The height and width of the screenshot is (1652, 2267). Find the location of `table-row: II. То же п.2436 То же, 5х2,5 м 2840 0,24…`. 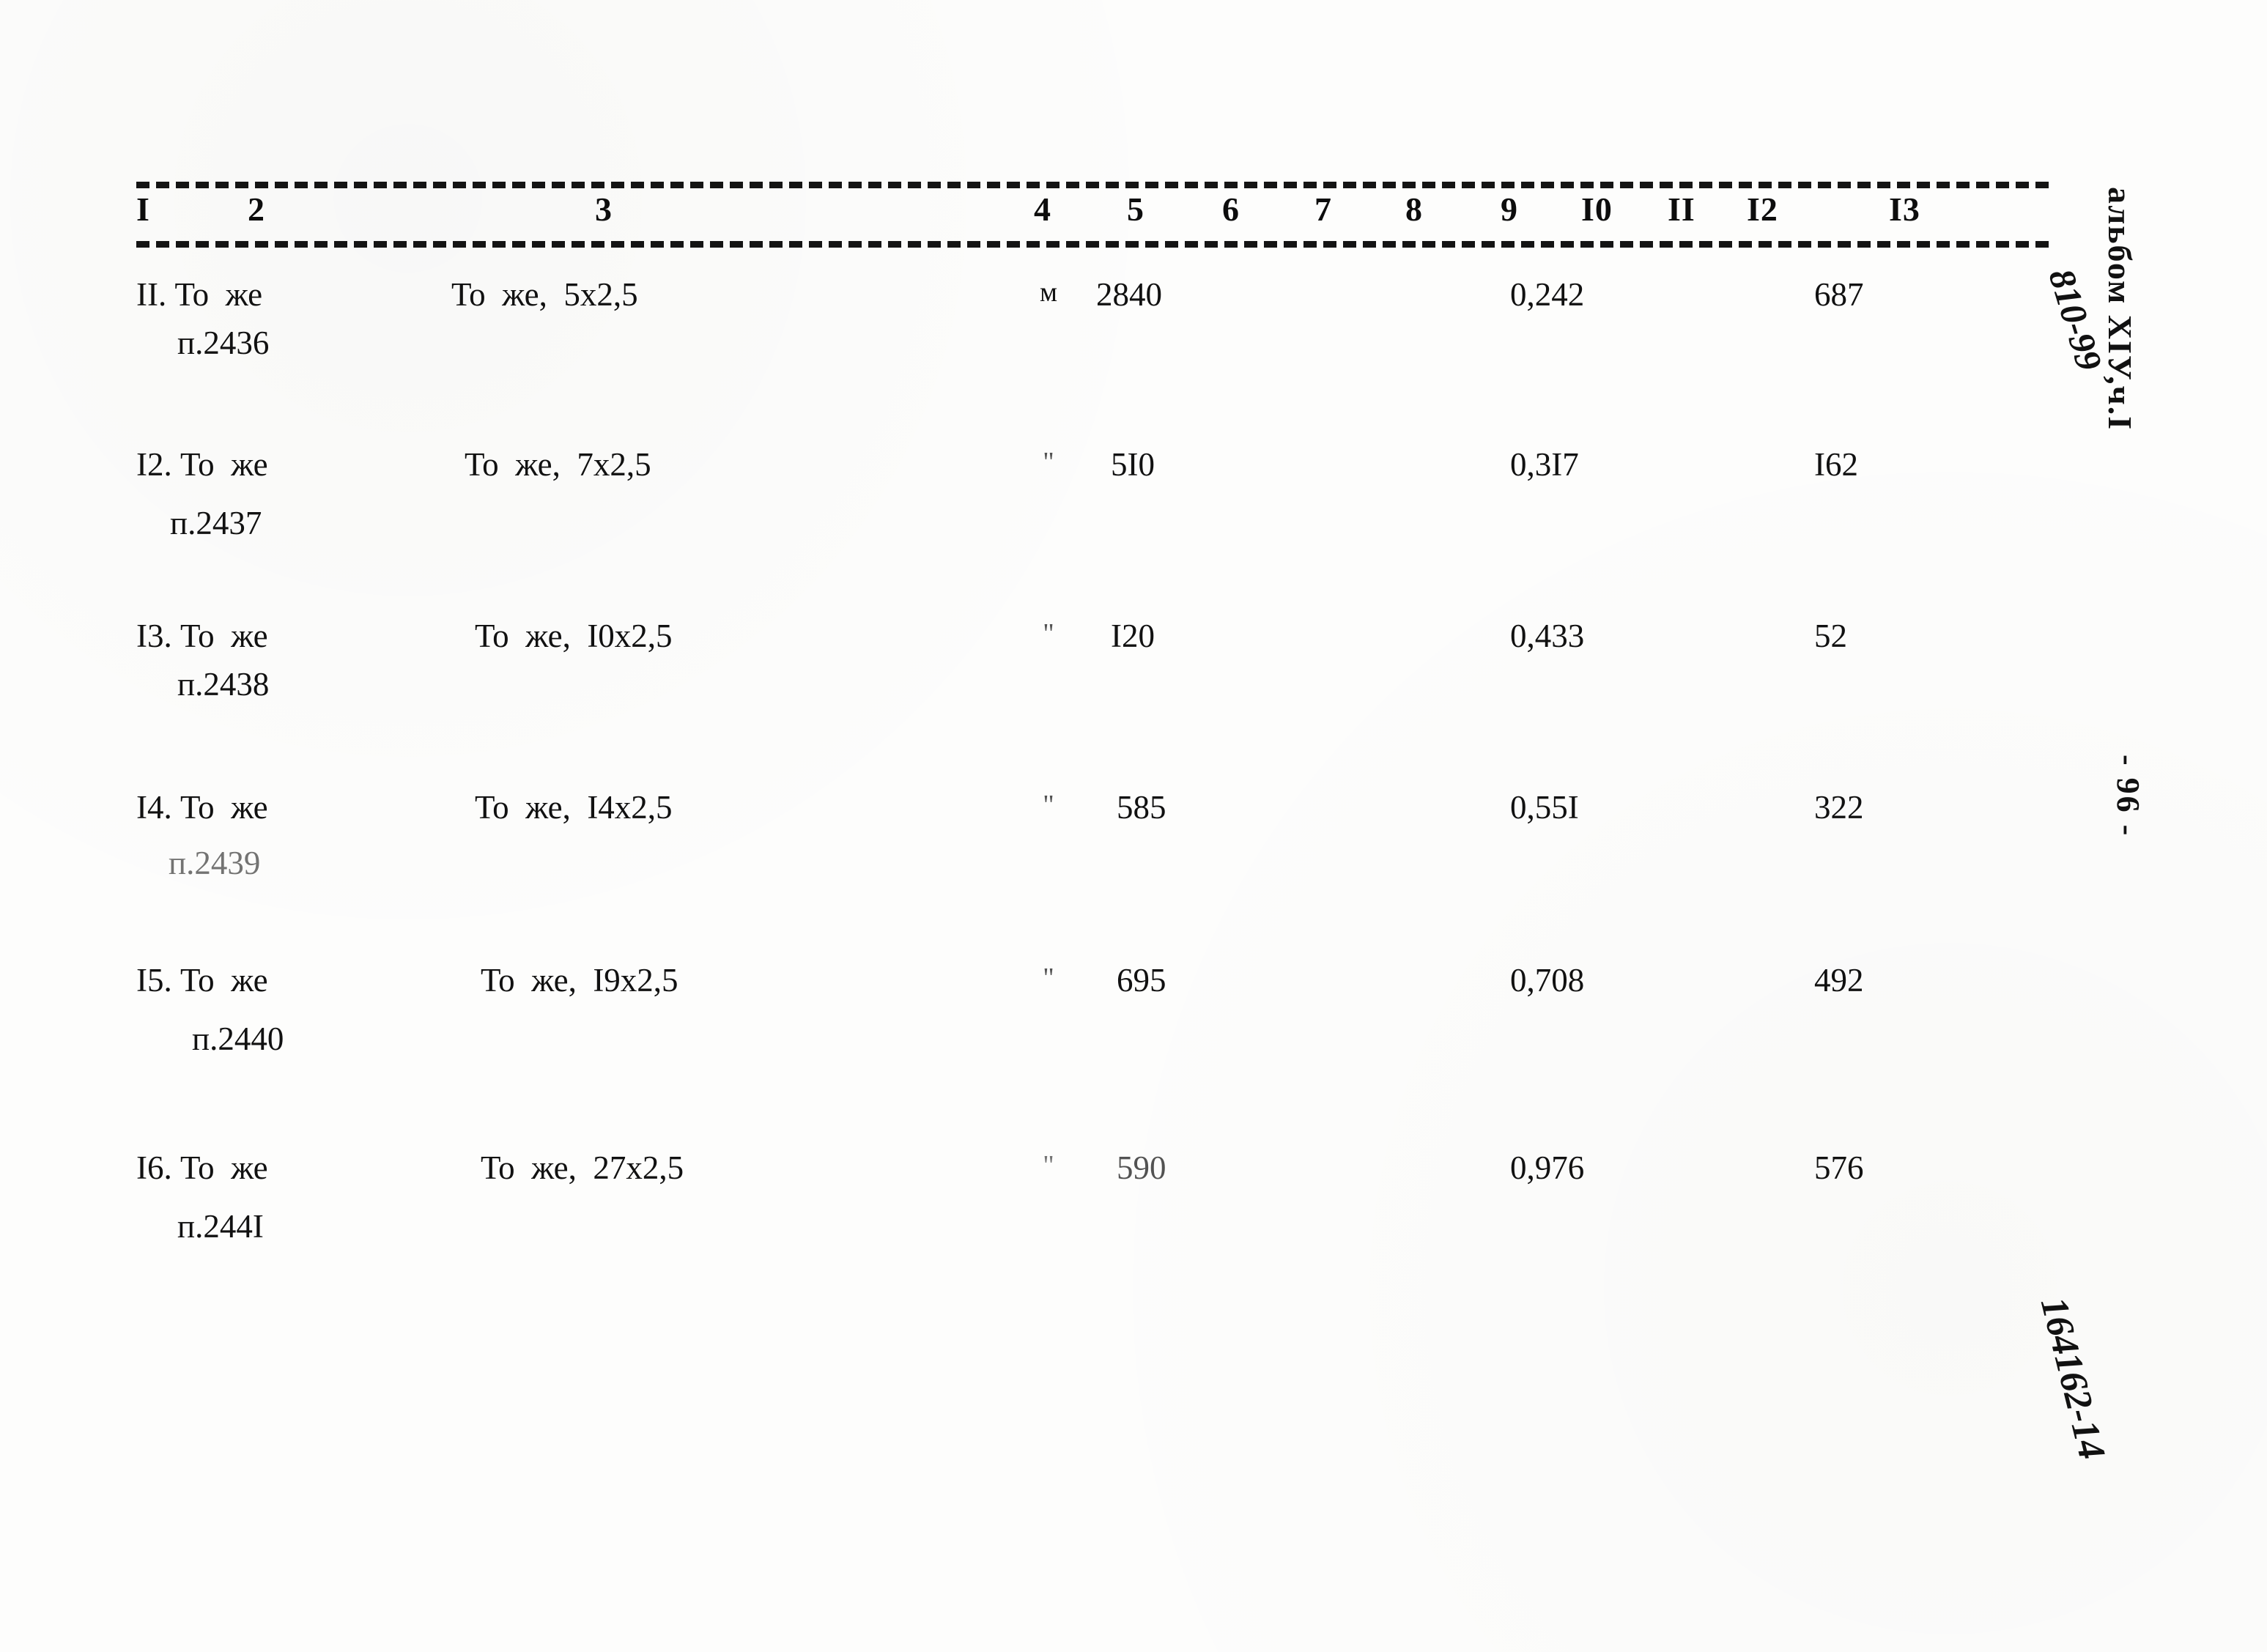

table-row: II. То же п.2436 То же, 5х2,5 м 2840 0,24… is located at coordinates (1092, 351).